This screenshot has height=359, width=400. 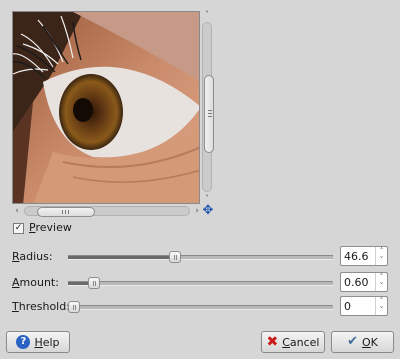 What do you see at coordinates (18, 228) in the screenshot?
I see `preview-checkbox: ✓` at bounding box center [18, 228].